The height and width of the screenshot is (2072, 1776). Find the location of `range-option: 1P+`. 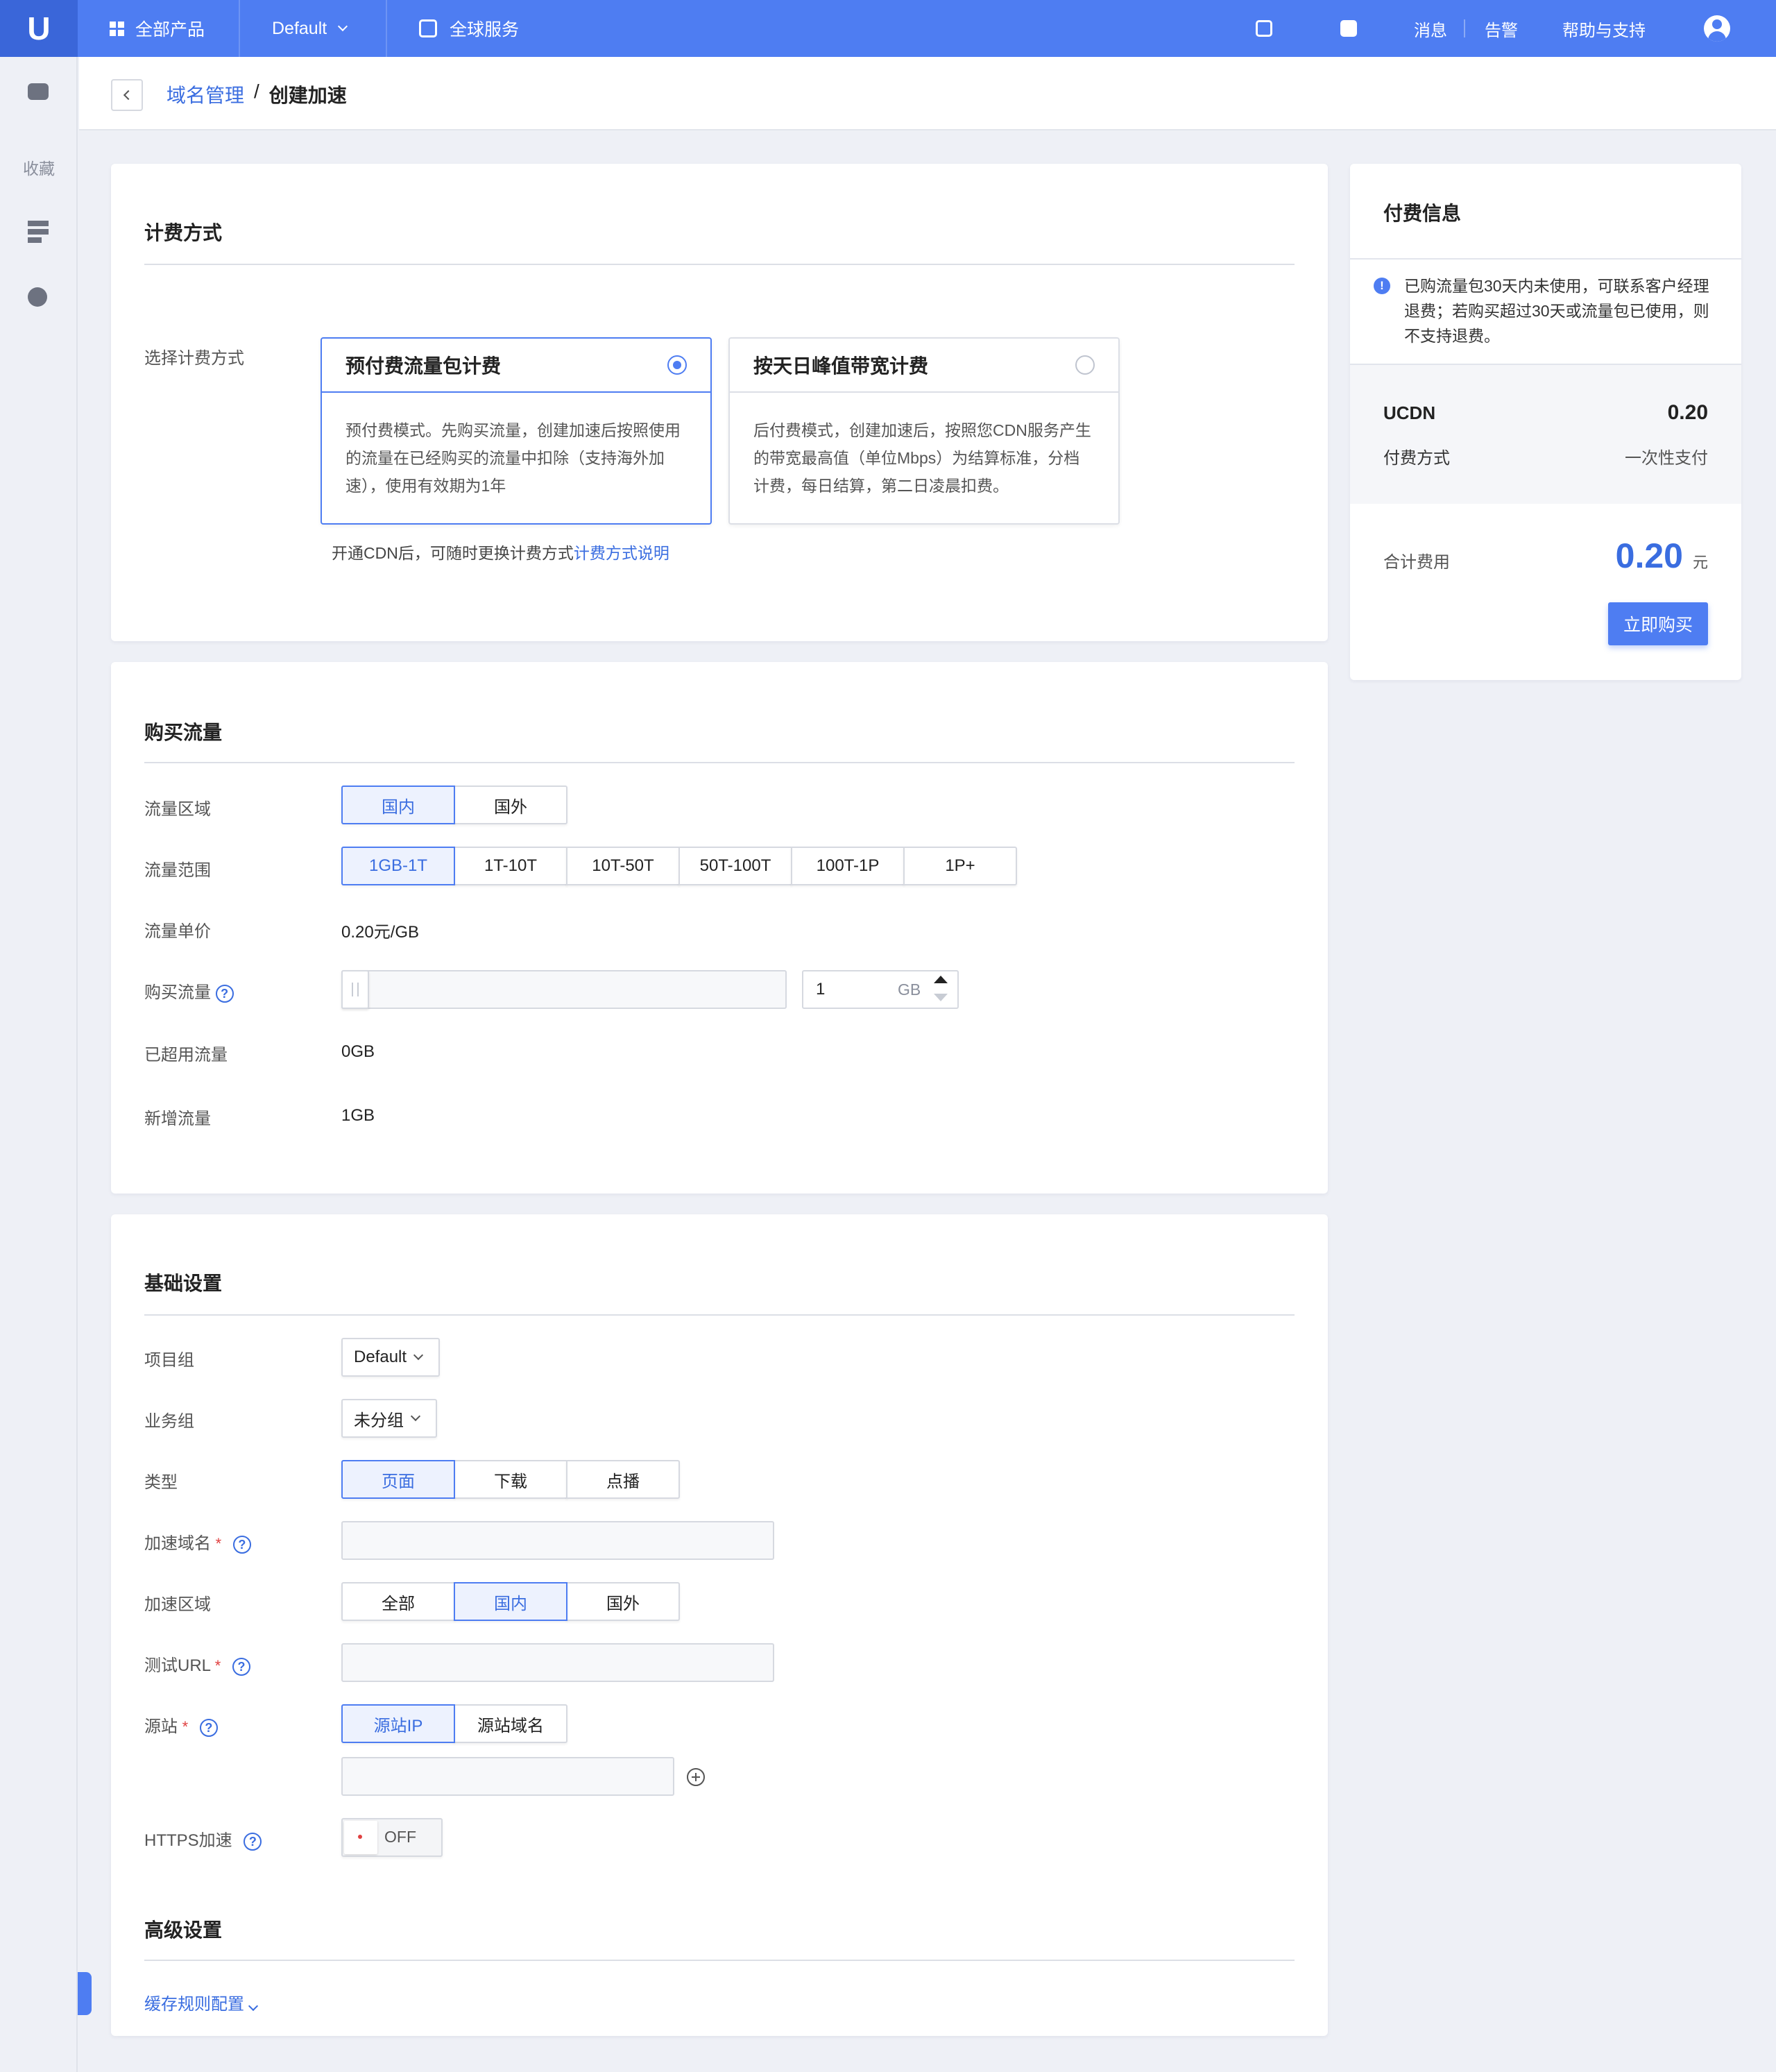

range-option: 1P+ is located at coordinates (960, 866).